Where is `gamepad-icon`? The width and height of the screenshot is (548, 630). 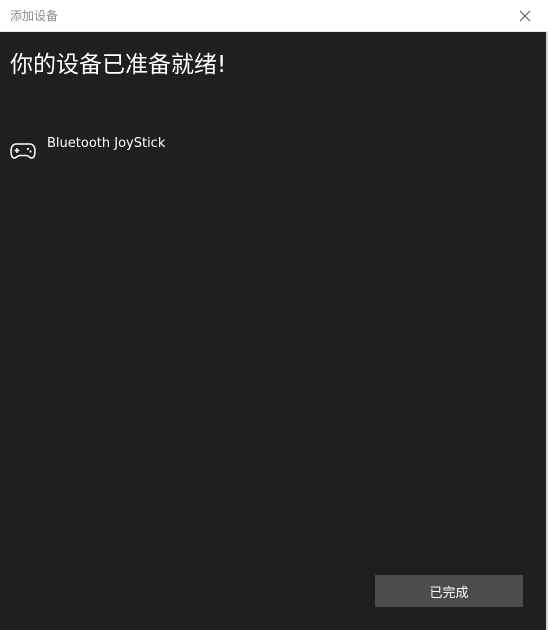 gamepad-icon is located at coordinates (23, 151).